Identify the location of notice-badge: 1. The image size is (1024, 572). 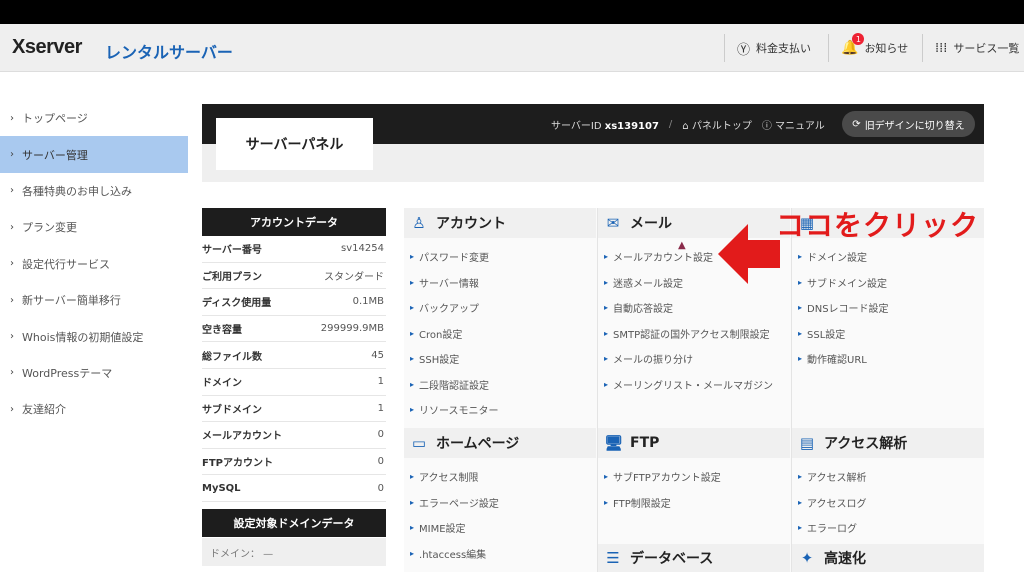
(858, 39).